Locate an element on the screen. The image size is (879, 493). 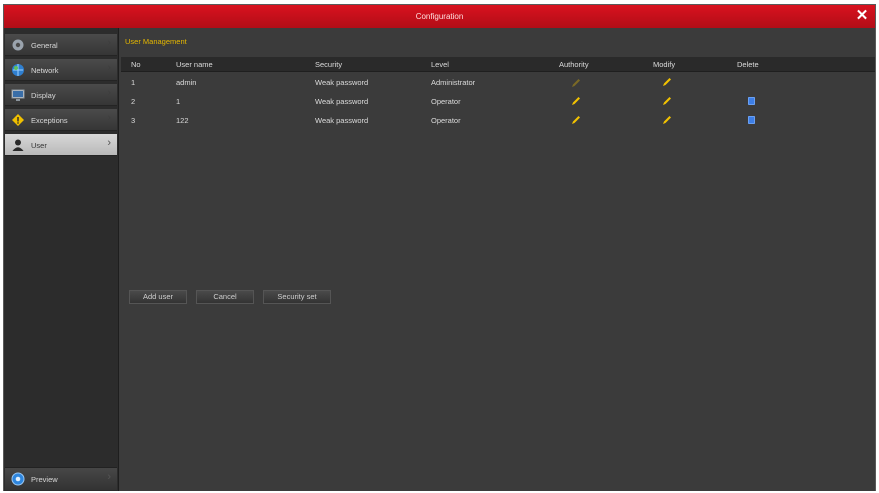
column-header-modify: Modify is located at coordinates (664, 64).